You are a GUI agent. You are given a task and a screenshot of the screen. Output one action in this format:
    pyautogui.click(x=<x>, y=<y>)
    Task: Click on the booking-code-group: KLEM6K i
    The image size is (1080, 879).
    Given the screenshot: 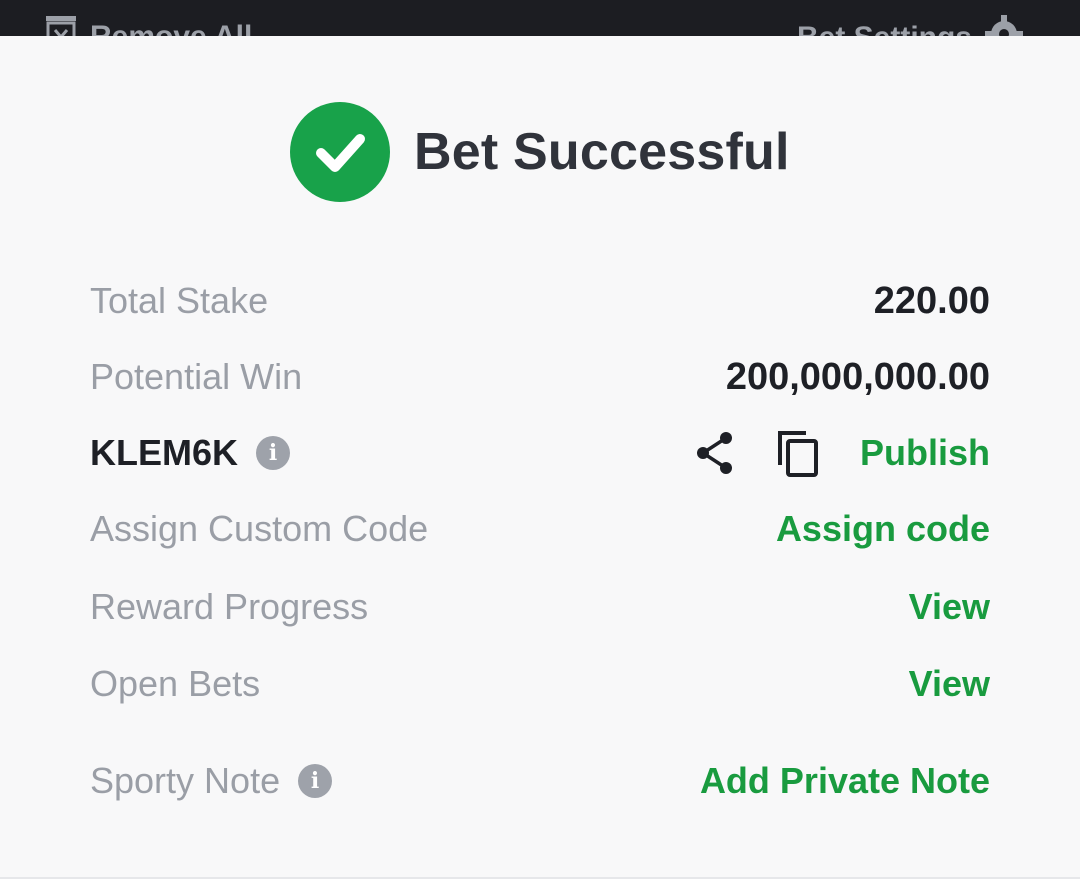 What is the action you would take?
    pyautogui.click(x=190, y=453)
    